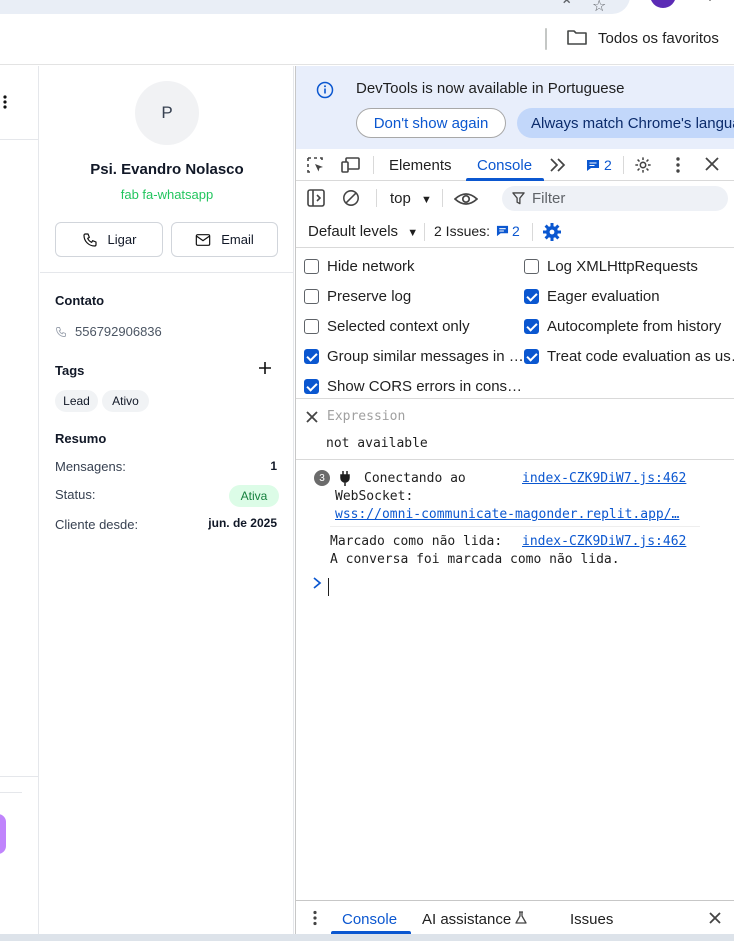  What do you see at coordinates (265, 368) in the screenshot?
I see `add-tag-icon` at bounding box center [265, 368].